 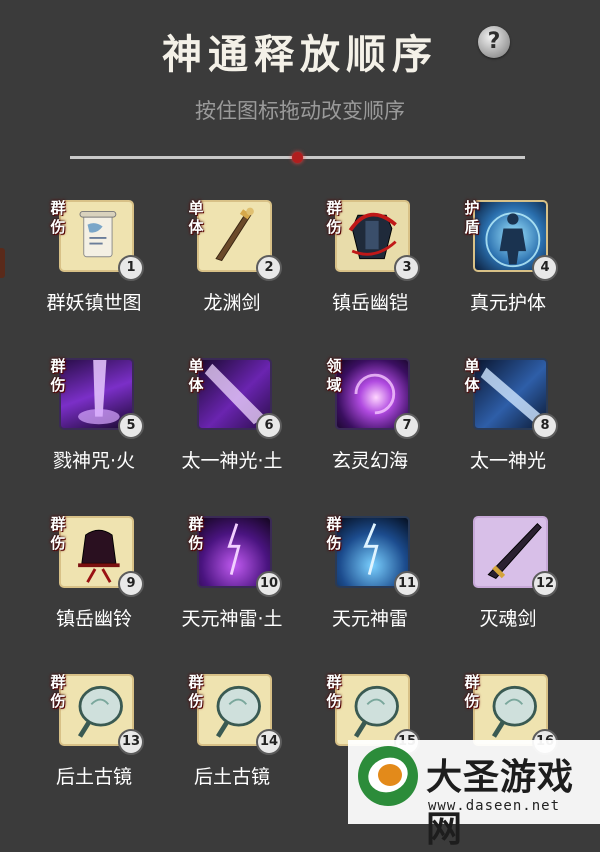 What do you see at coordinates (210, 576) in the screenshot?
I see `skill-item: 群伤 10 天元神雷·土` at bounding box center [210, 576].